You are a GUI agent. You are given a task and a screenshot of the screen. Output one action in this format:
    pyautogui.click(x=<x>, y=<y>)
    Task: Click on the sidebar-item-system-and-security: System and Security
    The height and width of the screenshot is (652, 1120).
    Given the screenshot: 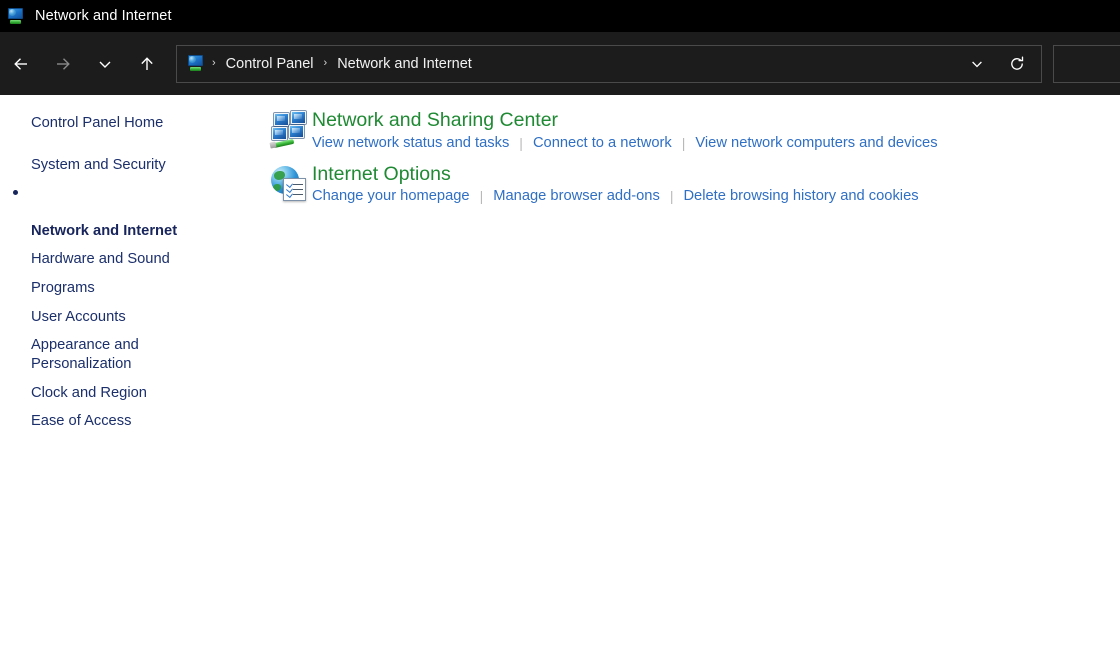 What is the action you would take?
    pyautogui.click(x=129, y=165)
    